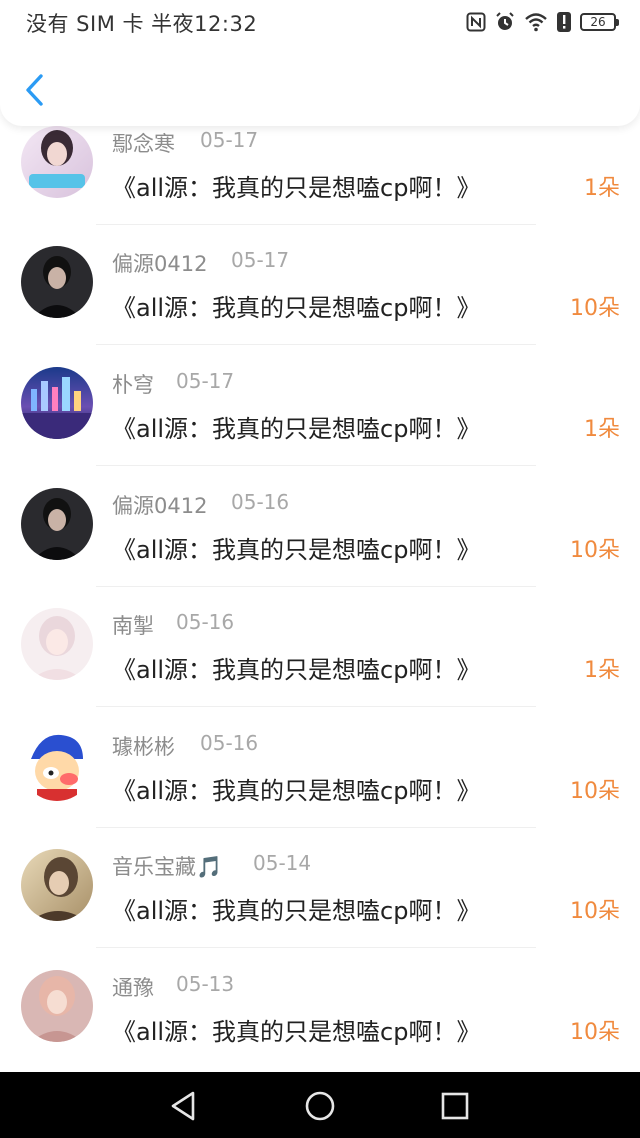 This screenshot has height=1138, width=640. What do you see at coordinates (167, 867) in the screenshot?
I see `sender-name: 音乐宝藏🎵` at bounding box center [167, 867].